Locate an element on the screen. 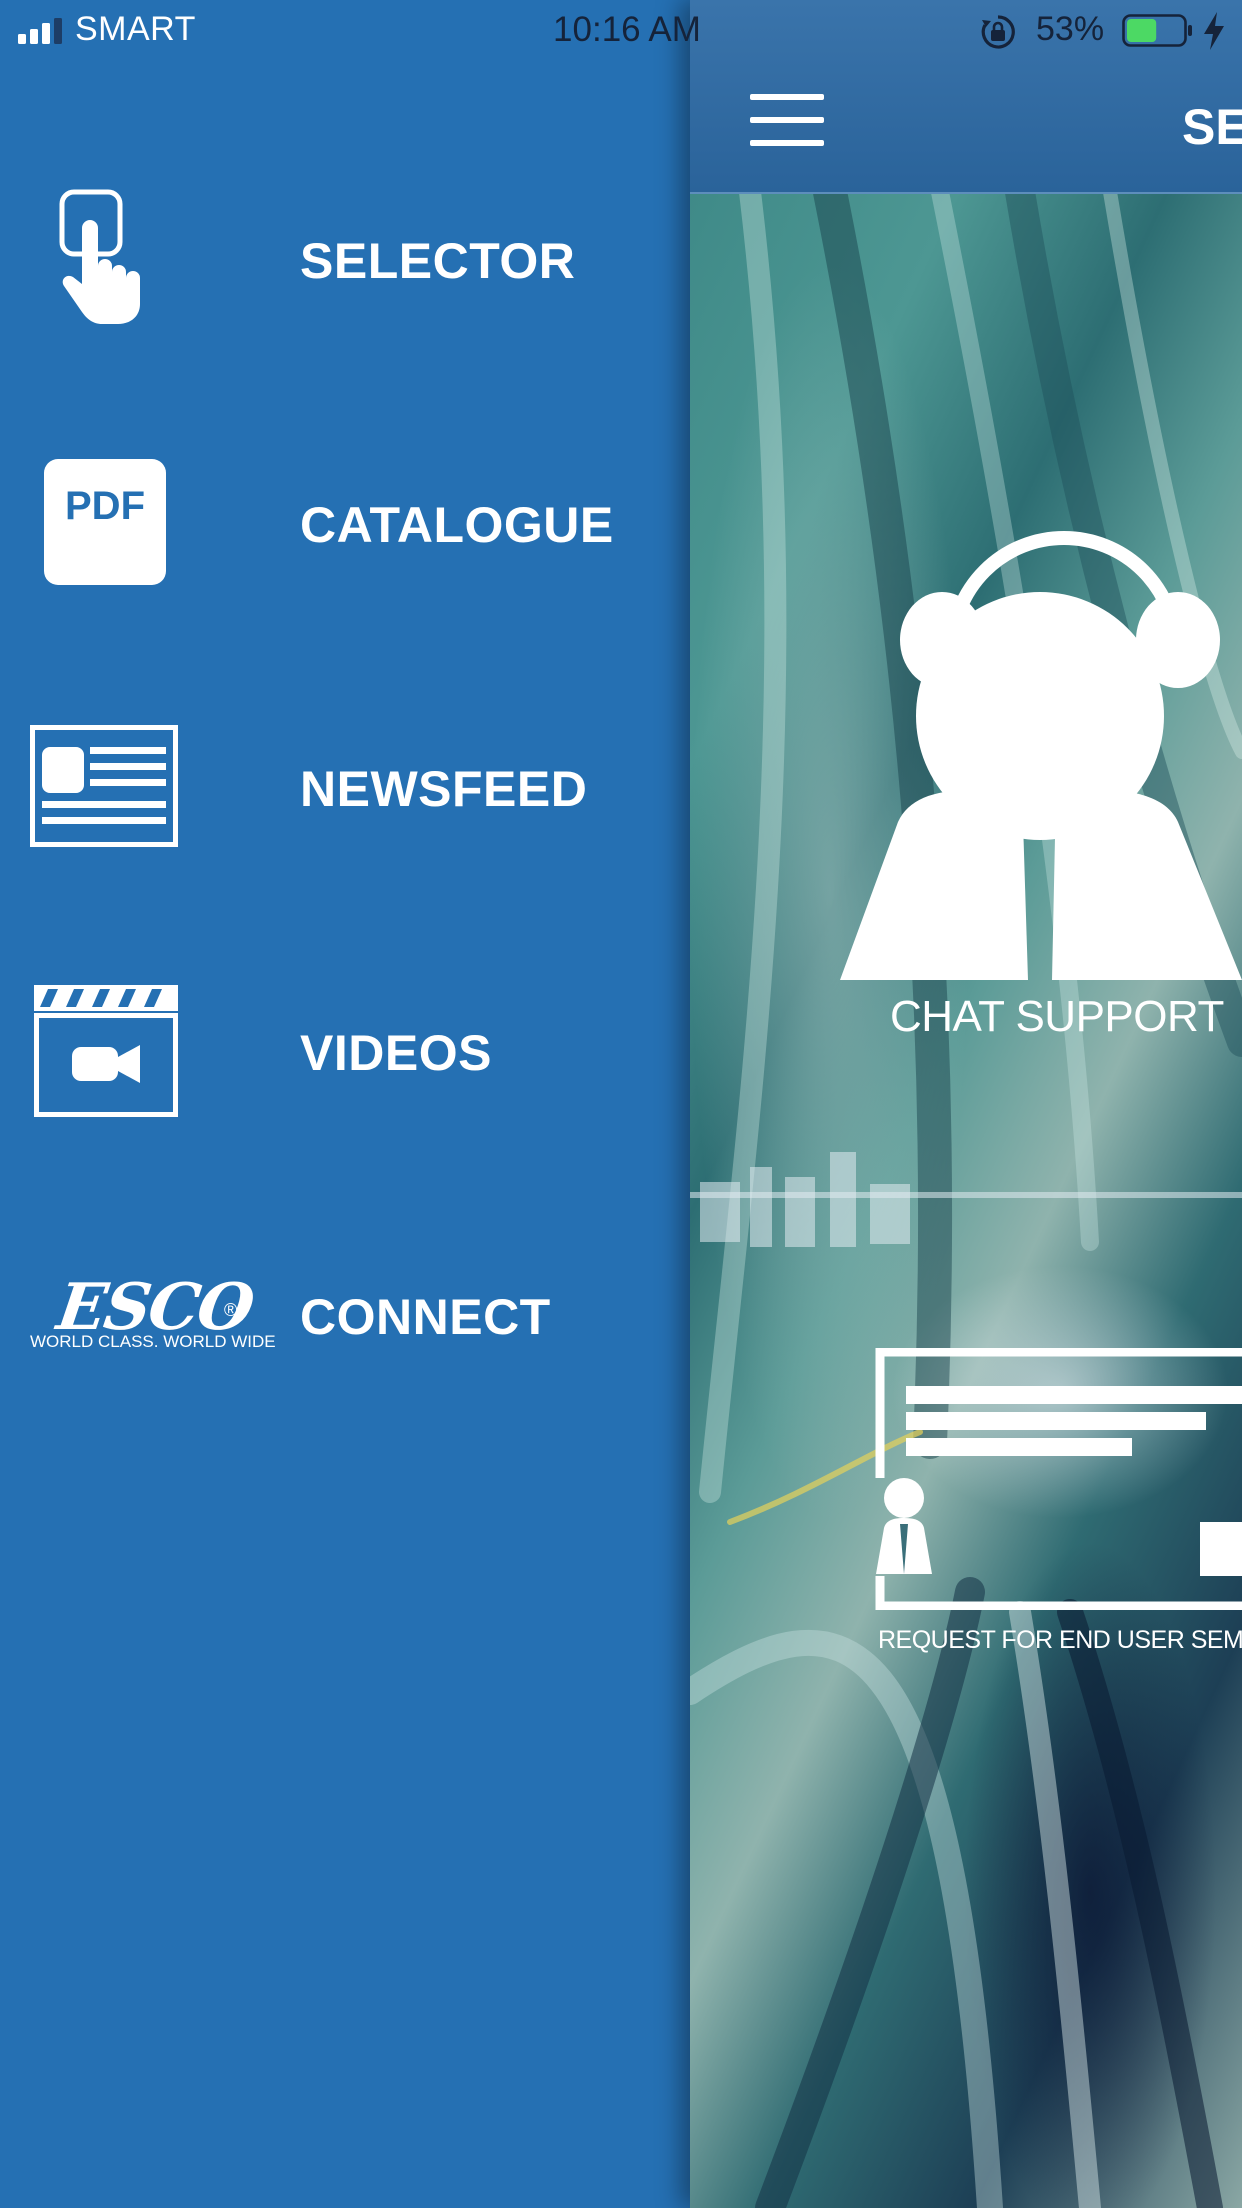 Image resolution: width=1242 pixels, height=2208 pixels. menu-item-catalogue: PDF CATALOGUE is located at coordinates (345, 524).